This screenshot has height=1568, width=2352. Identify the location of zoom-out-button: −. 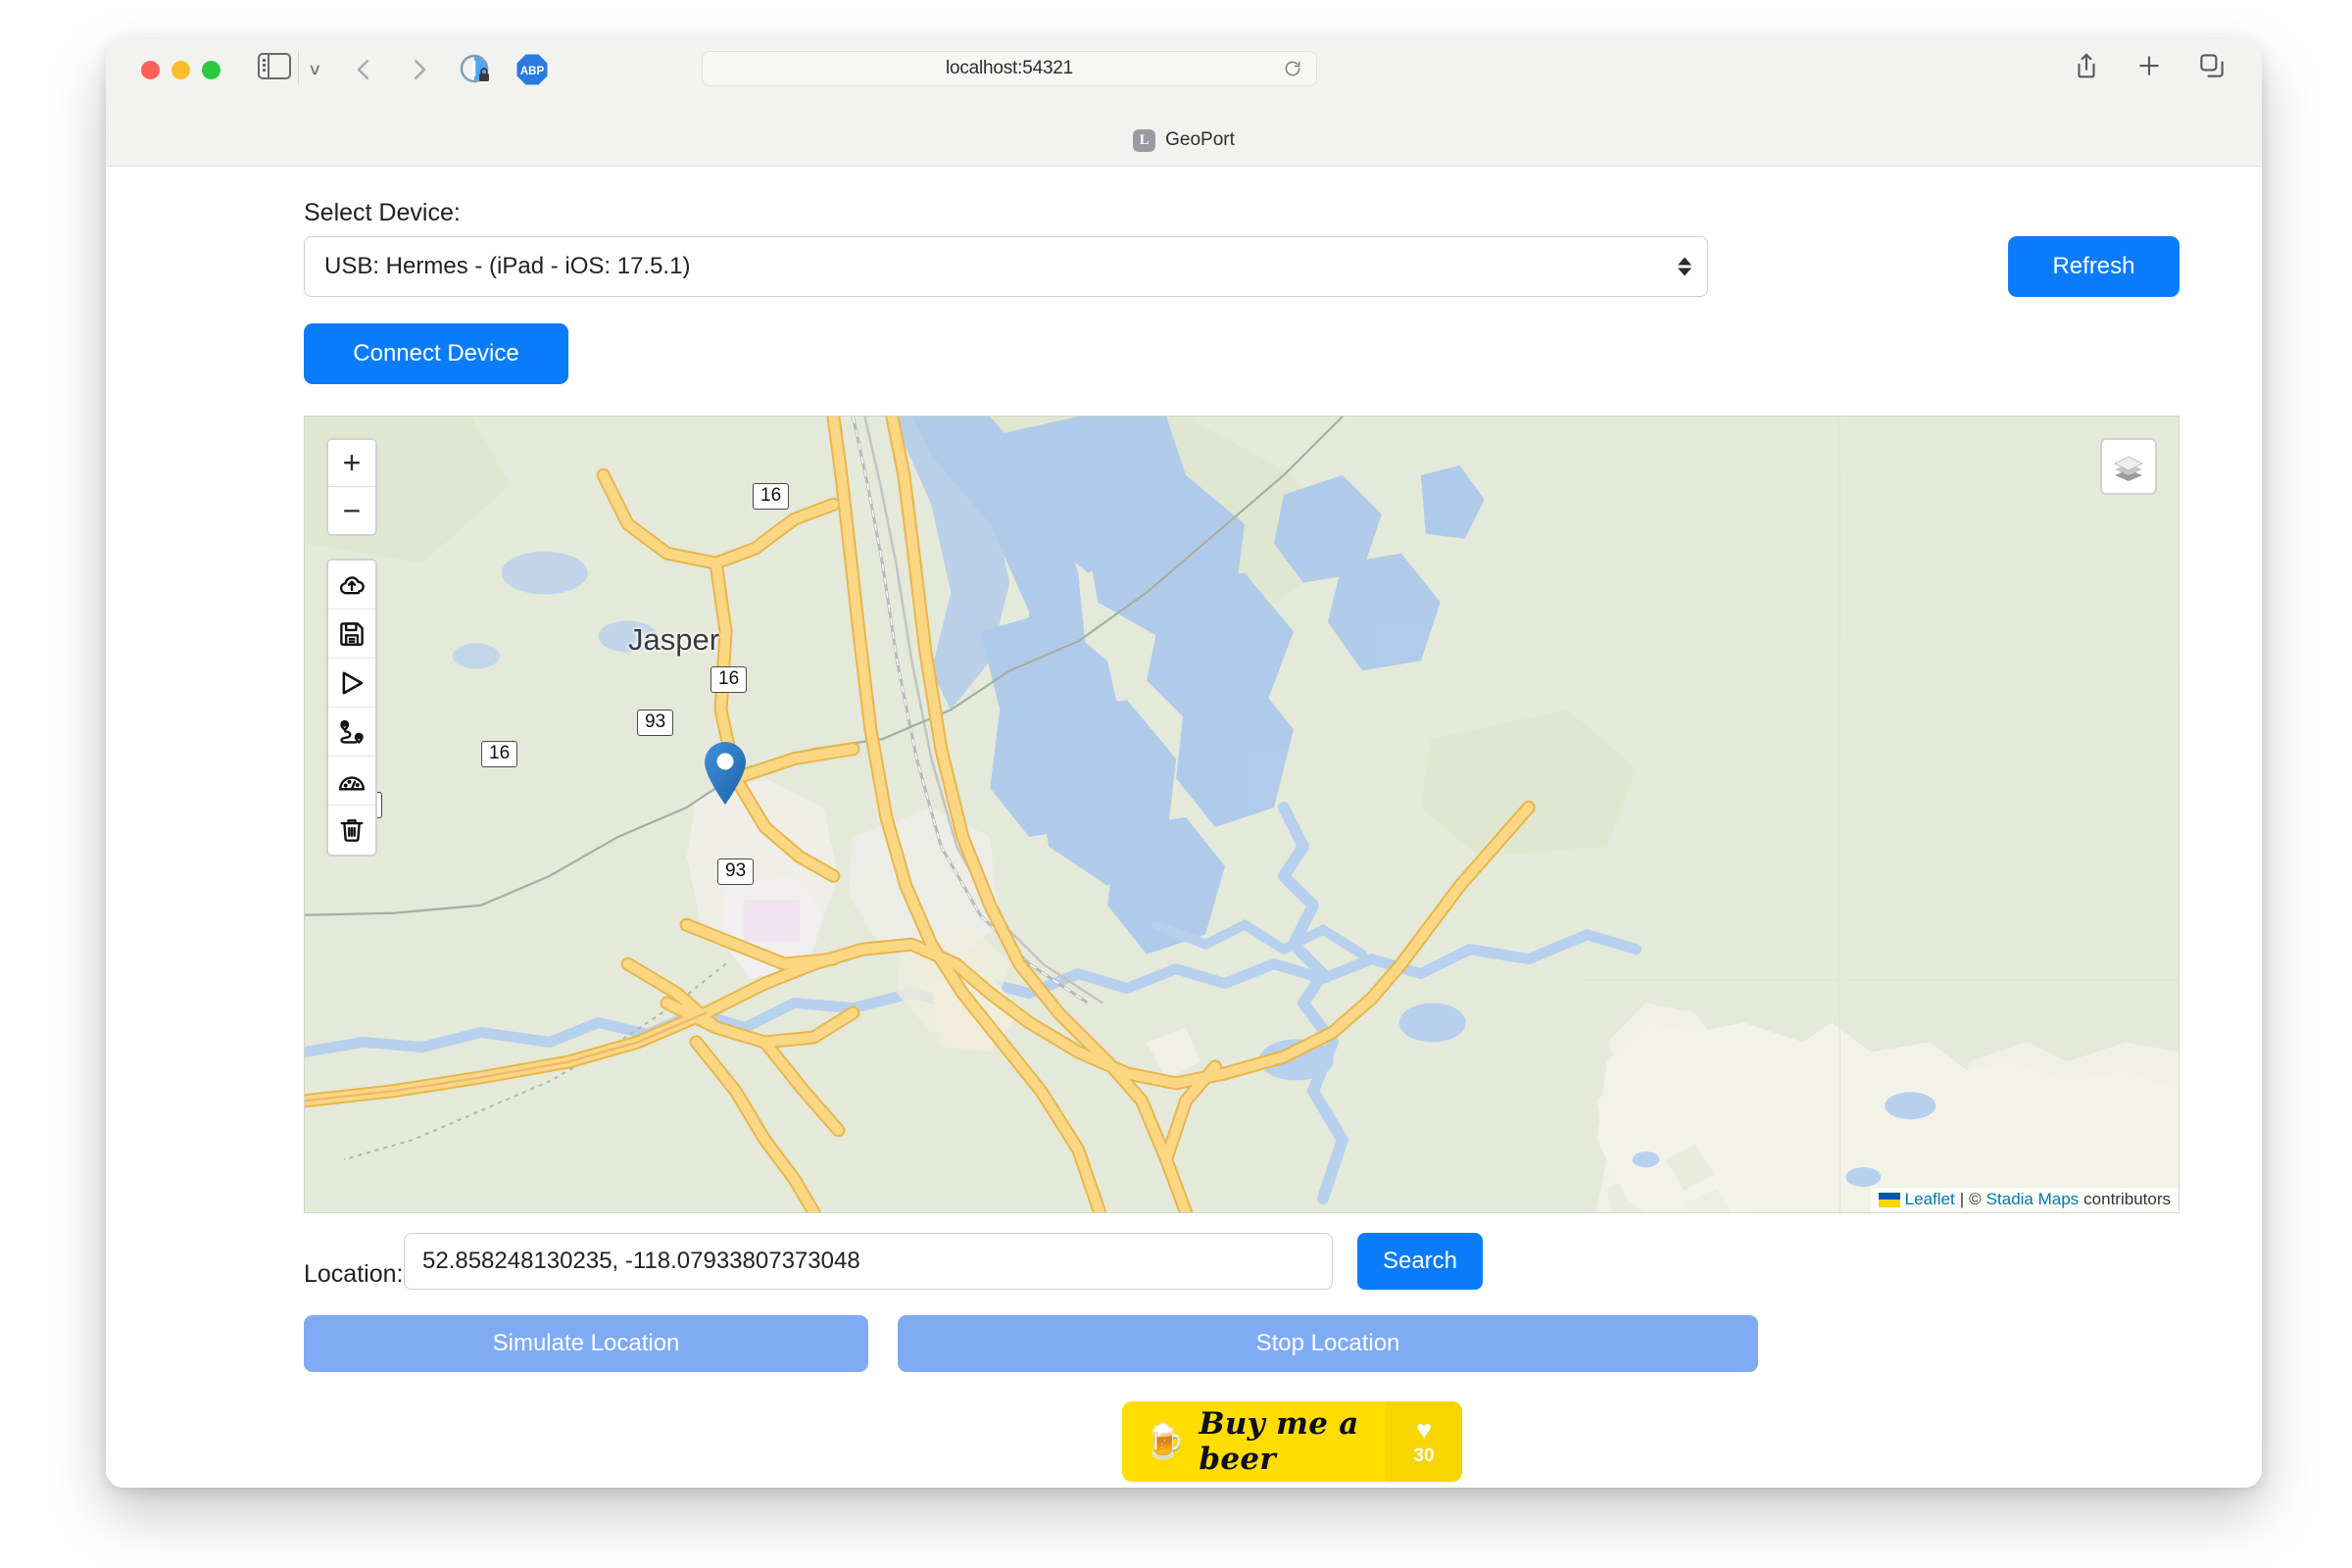
(351, 510).